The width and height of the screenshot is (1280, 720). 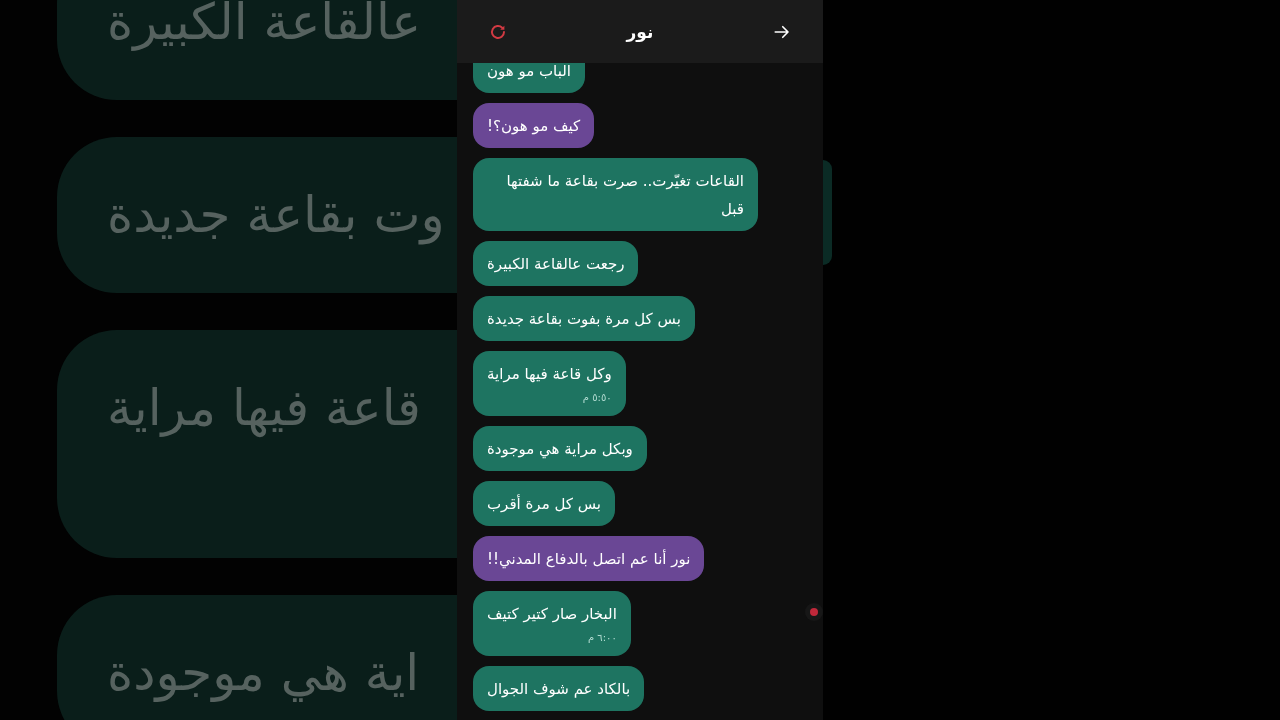 What do you see at coordinates (601, 637) in the screenshot?
I see `message-time: ٦:٠٠ م` at bounding box center [601, 637].